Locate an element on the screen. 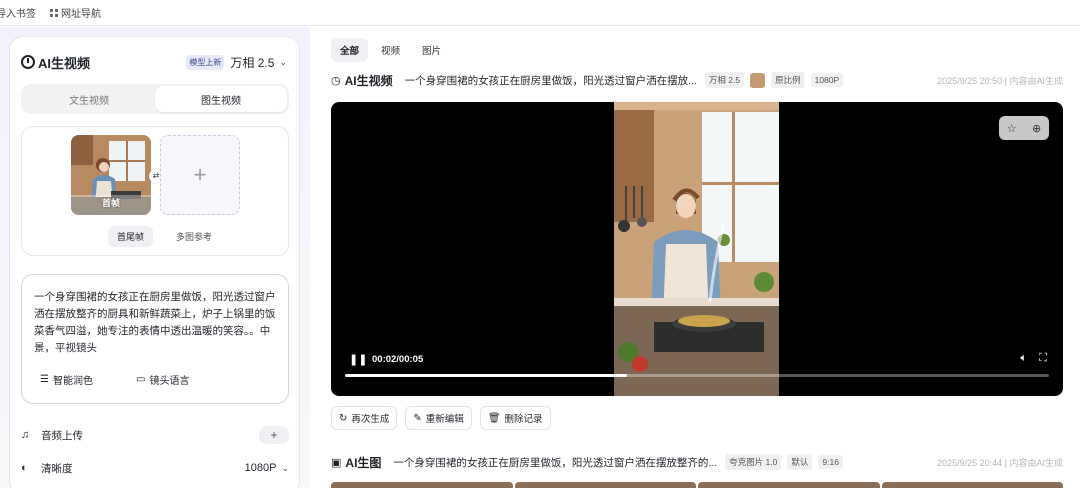  result-title: AI生图 is located at coordinates (363, 462).